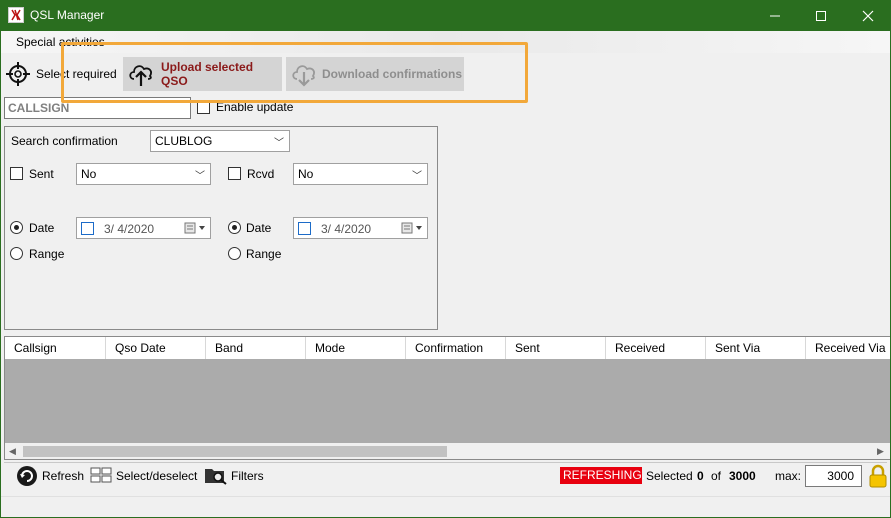  What do you see at coordinates (47, 254) in the screenshot?
I see `left-range-label: Range` at bounding box center [47, 254].